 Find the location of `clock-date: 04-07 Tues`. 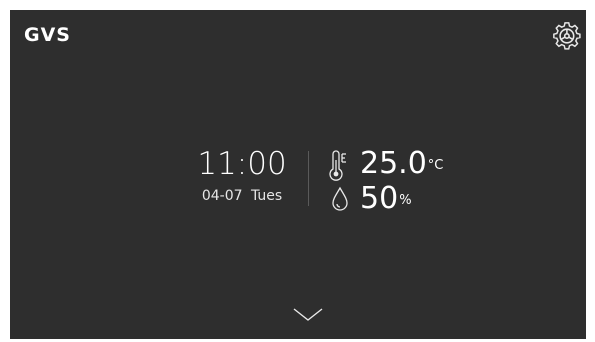

clock-date: 04-07 Tues is located at coordinates (242, 196).